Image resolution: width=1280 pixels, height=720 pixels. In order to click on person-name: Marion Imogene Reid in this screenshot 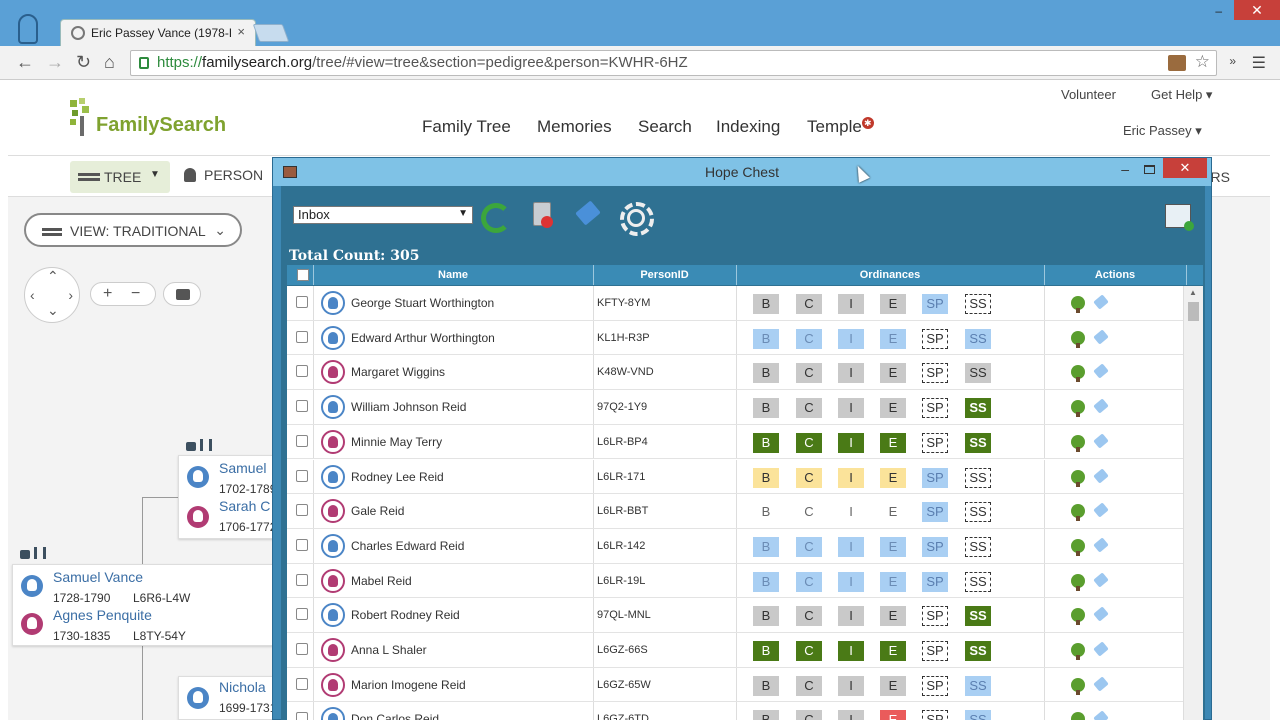, I will do `click(408, 685)`.